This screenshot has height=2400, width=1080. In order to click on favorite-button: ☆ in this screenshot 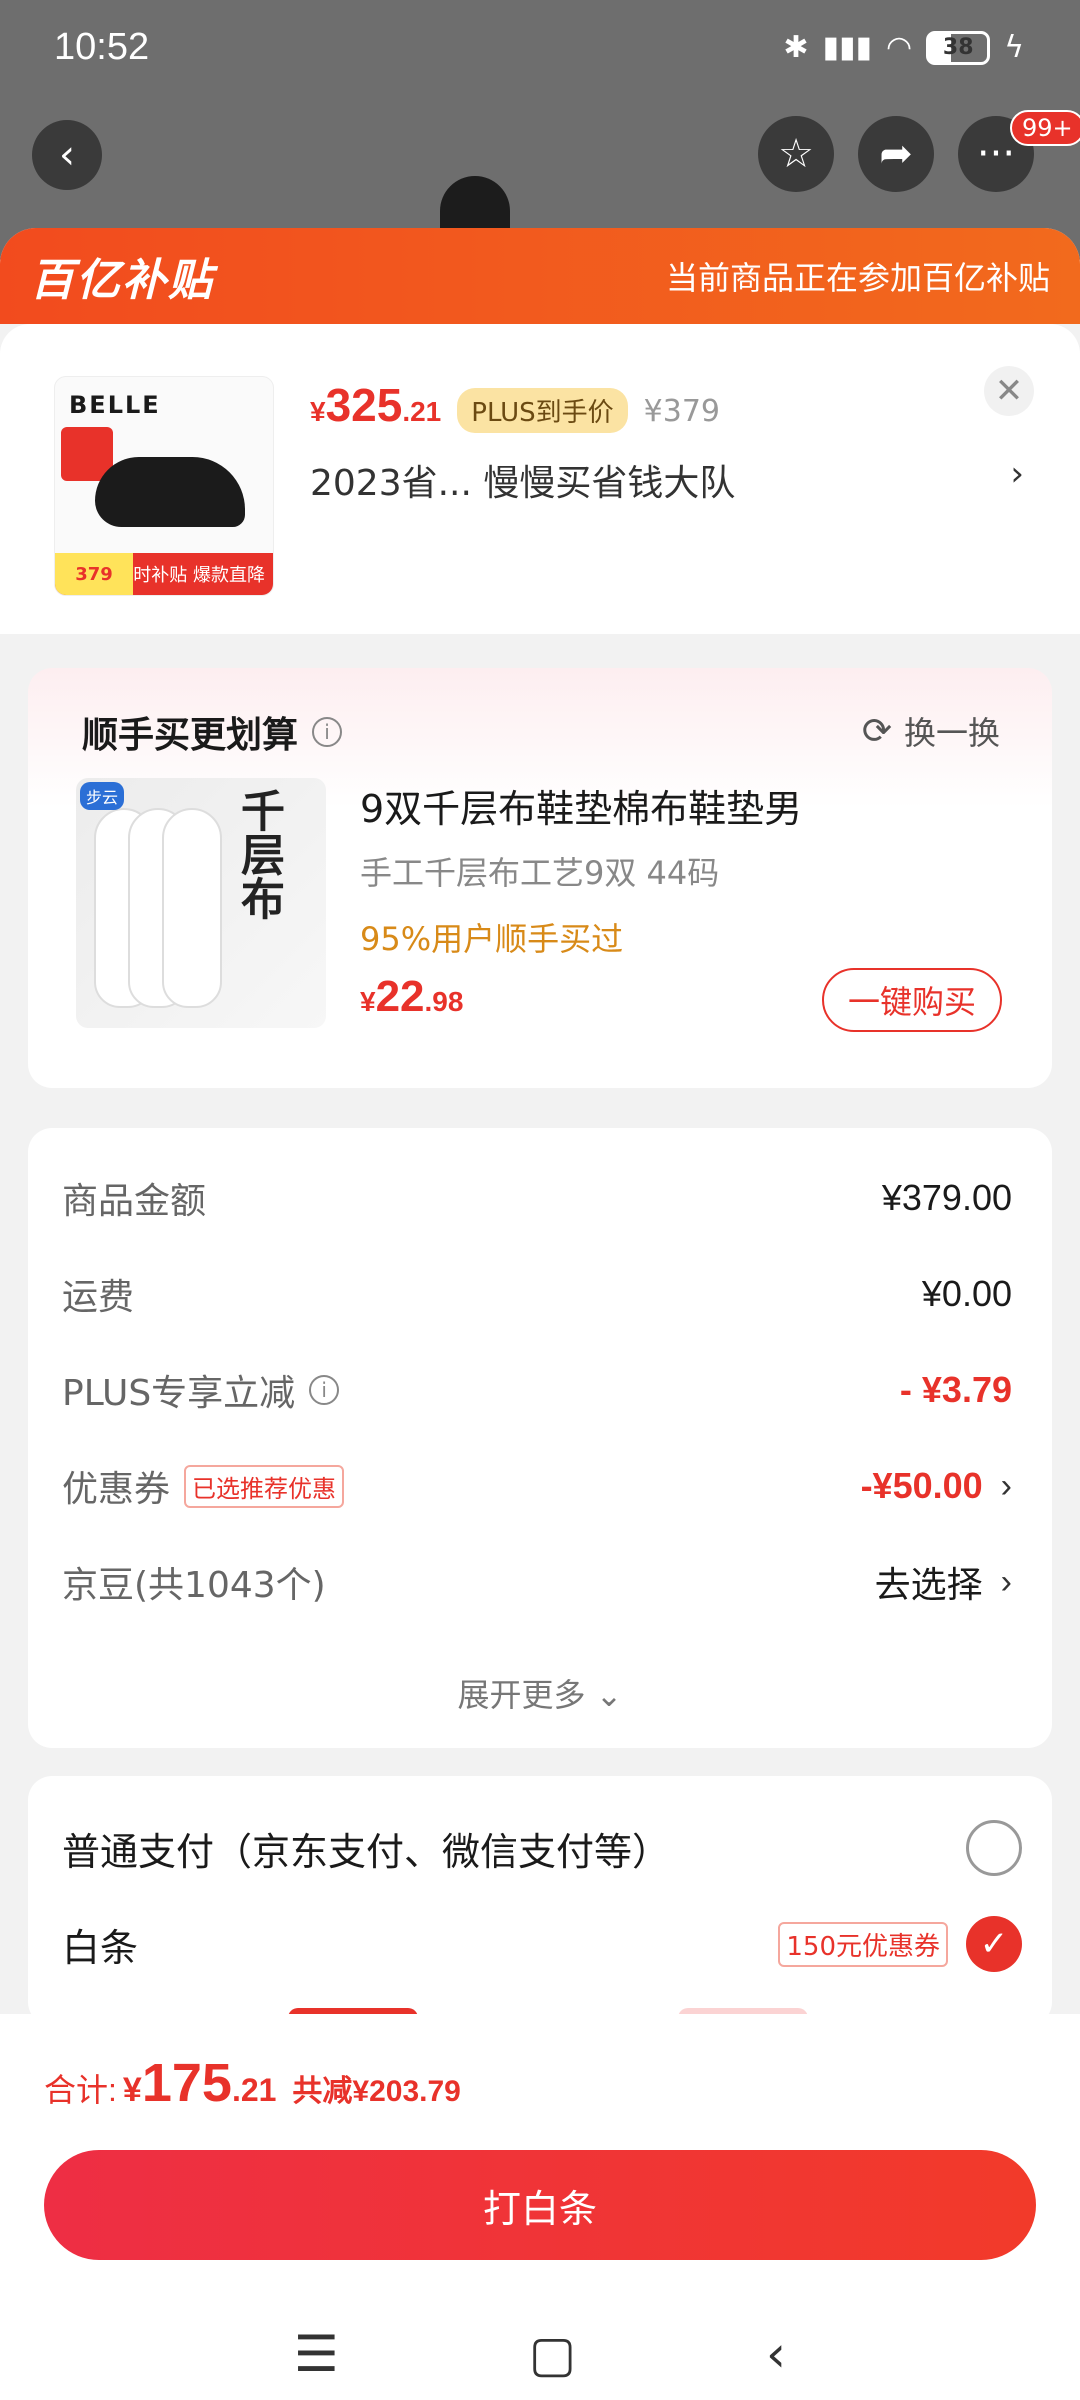, I will do `click(796, 154)`.